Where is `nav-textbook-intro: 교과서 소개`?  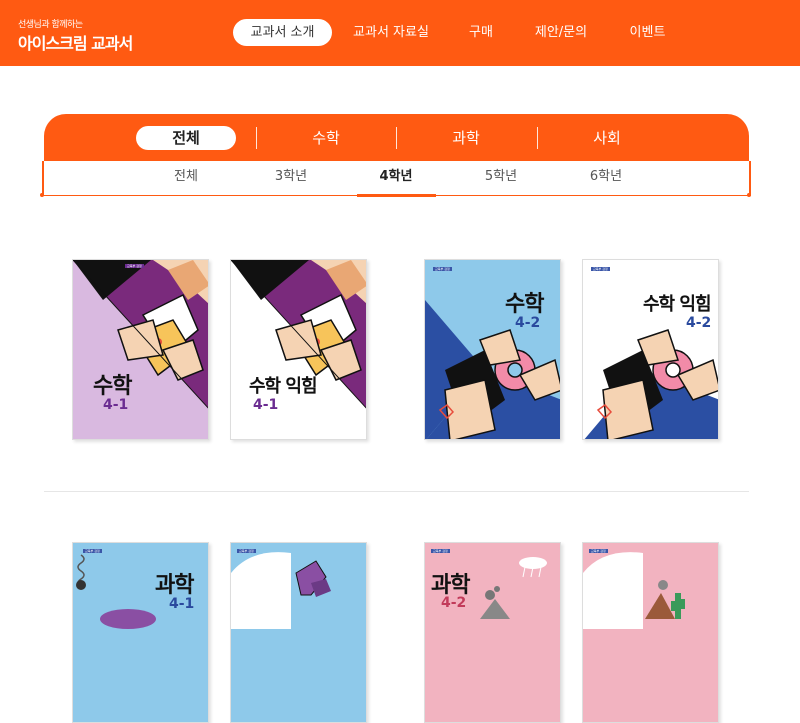 nav-textbook-intro: 교과서 소개 is located at coordinates (282, 32).